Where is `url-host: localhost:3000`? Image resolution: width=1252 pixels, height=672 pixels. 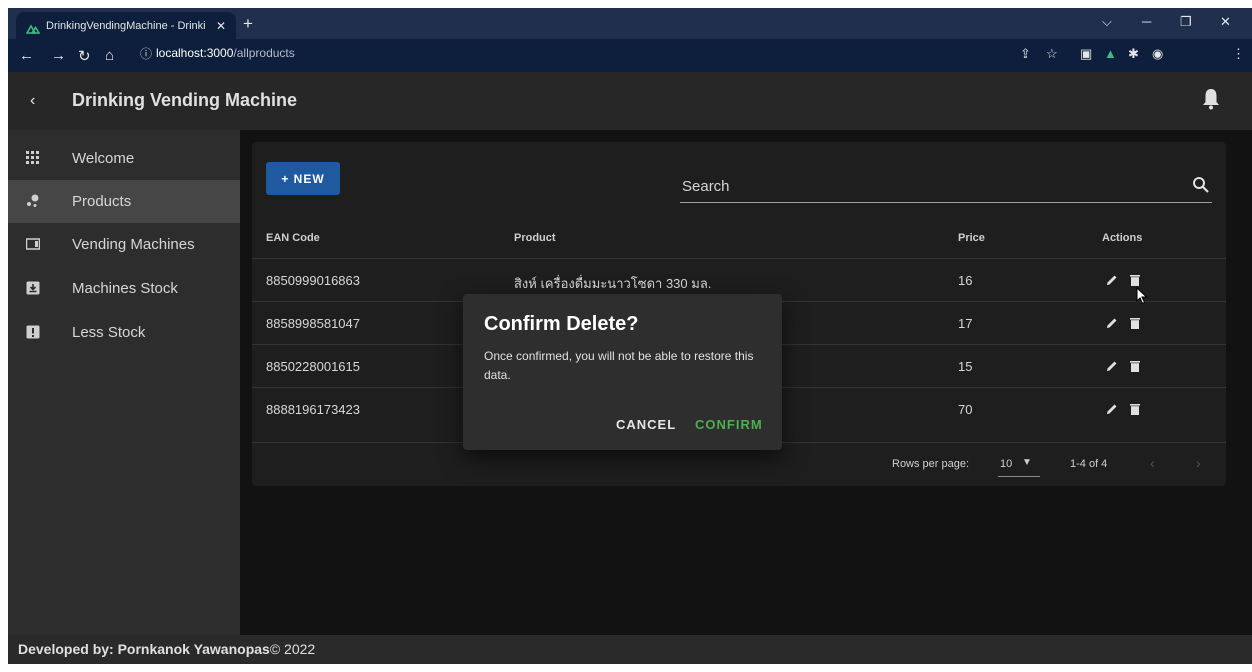
url-host: localhost:3000 is located at coordinates (195, 53).